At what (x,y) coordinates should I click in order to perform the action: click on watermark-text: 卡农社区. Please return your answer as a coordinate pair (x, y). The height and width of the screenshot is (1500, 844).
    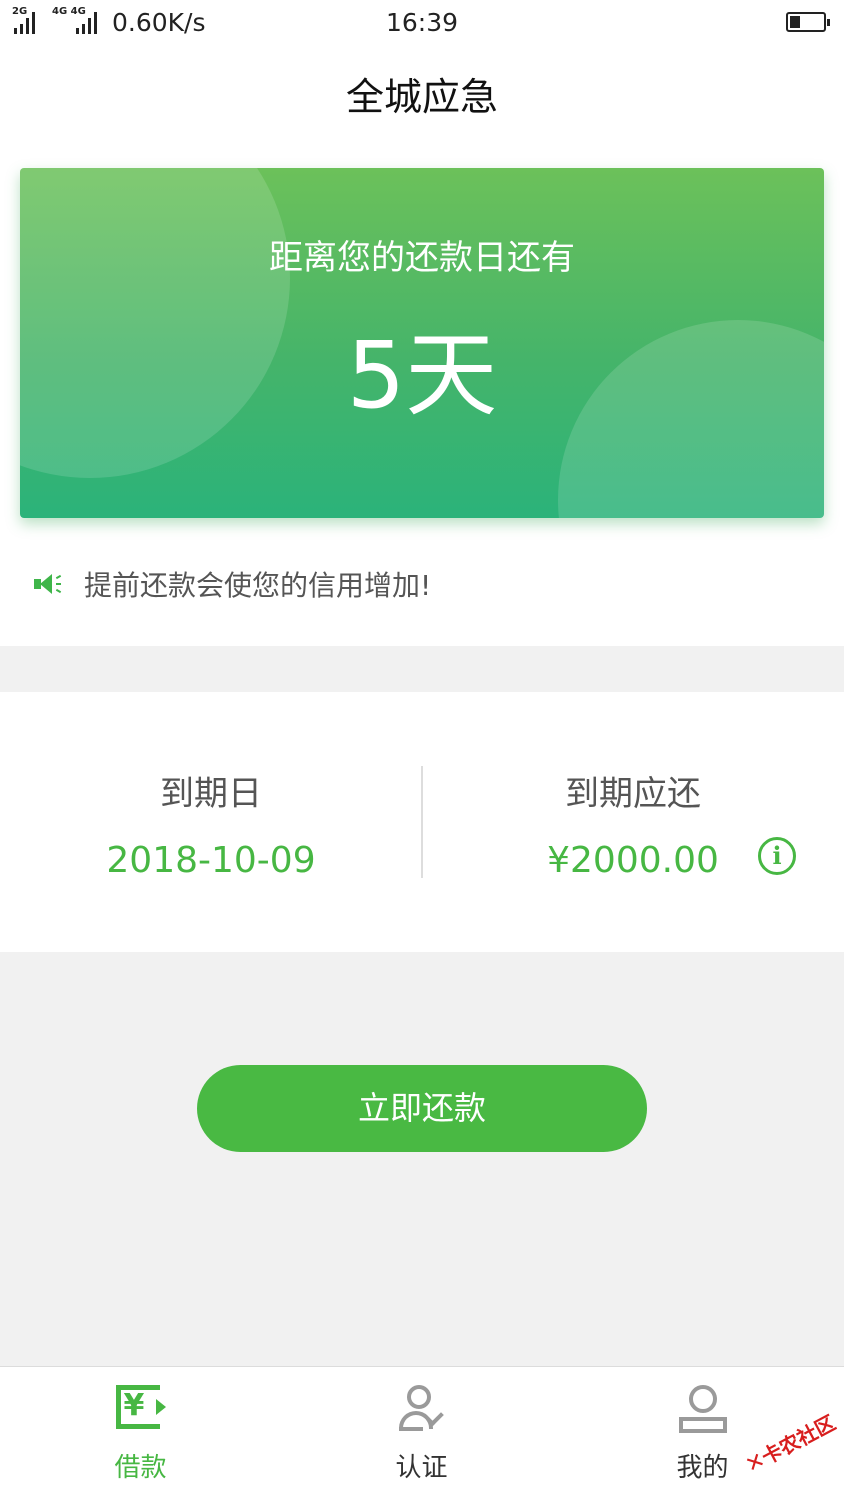
    Looking at the image, I should click on (798, 1440).